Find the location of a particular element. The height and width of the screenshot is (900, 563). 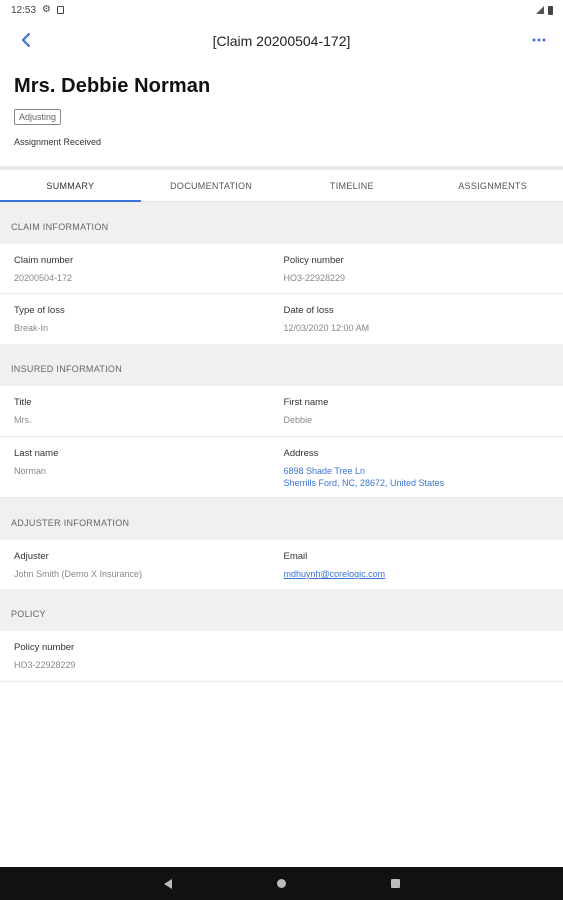

nav-recents-button is located at coordinates (396, 884).